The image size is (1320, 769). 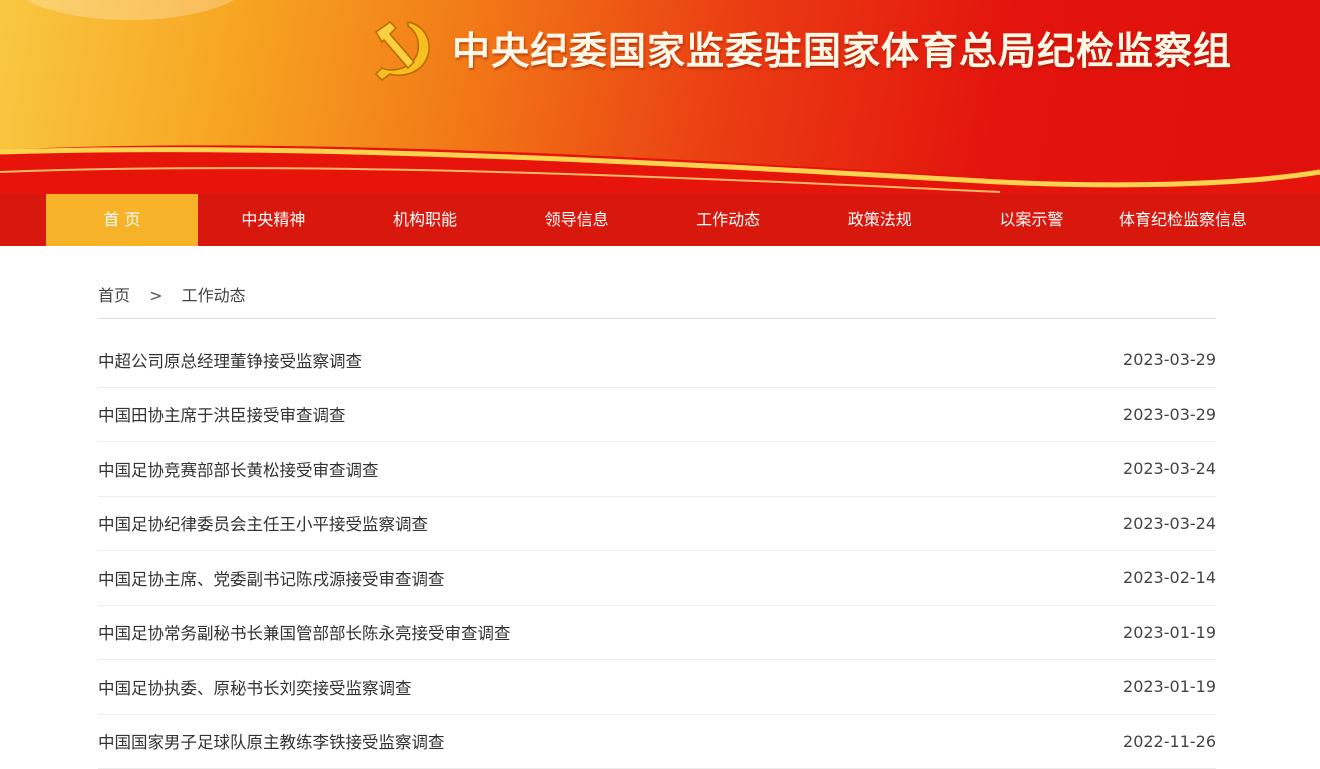 I want to click on nav-item-sports-info: 体育纪检监察信息, so click(x=1183, y=220).